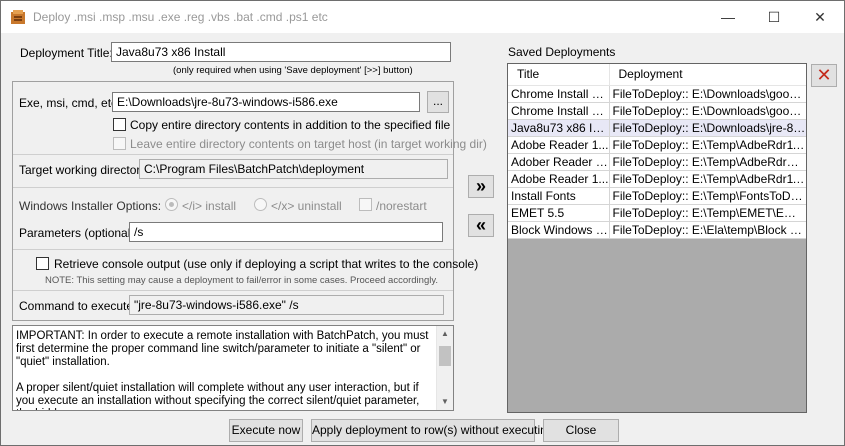  I want to click on exe-label: Exe, msi, cmd, etc:, so click(70, 103).